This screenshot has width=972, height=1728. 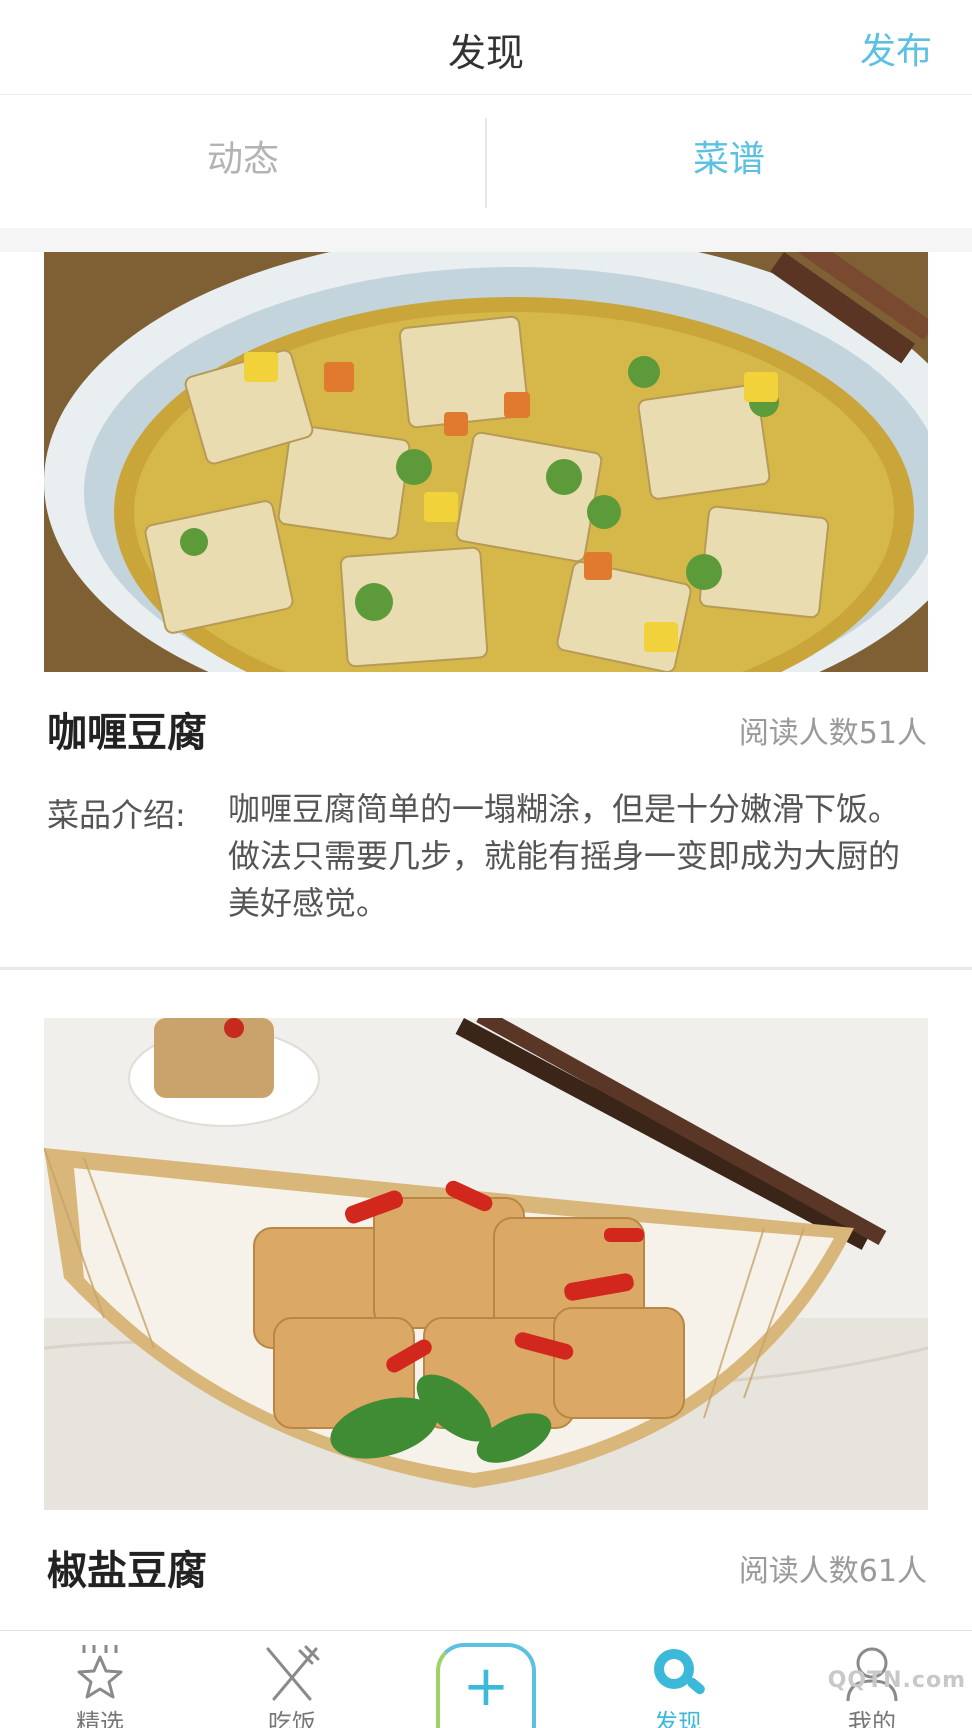 I want to click on tab-bar: 动态 菜谱, so click(x=486, y=209).